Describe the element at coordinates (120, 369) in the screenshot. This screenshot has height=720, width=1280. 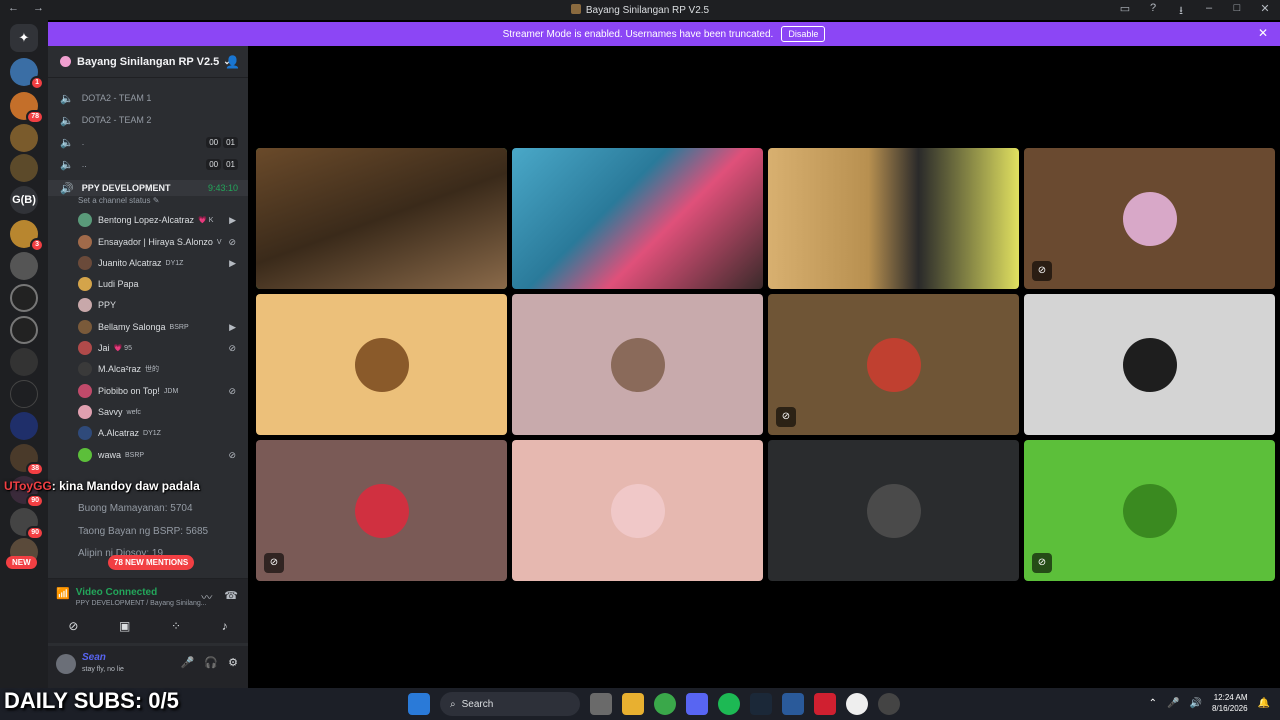
I see `member-name: M.Alca²raz` at that location.